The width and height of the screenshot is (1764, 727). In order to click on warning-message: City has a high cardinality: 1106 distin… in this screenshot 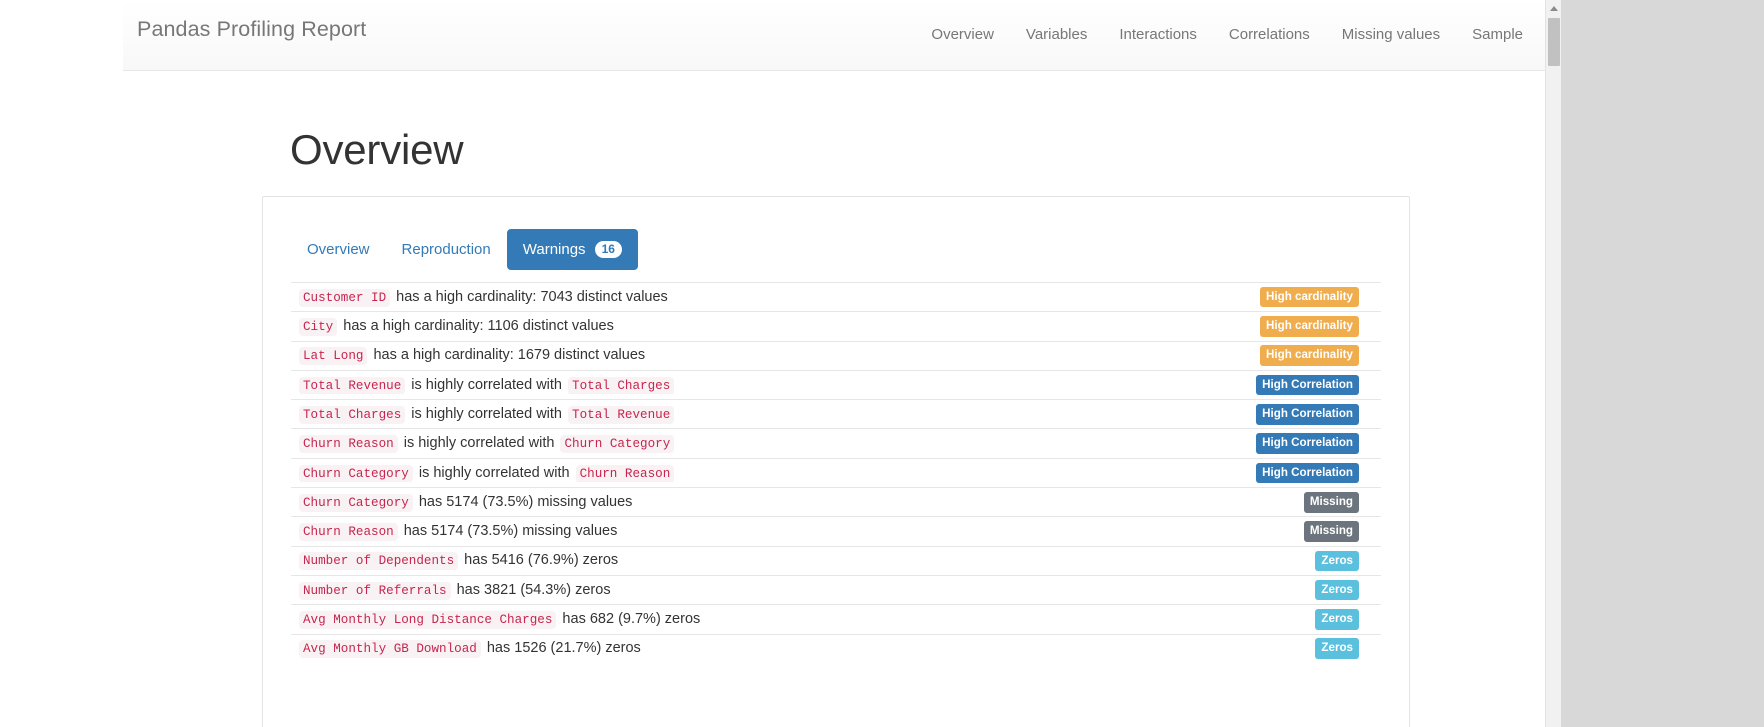, I will do `click(723, 326)`.